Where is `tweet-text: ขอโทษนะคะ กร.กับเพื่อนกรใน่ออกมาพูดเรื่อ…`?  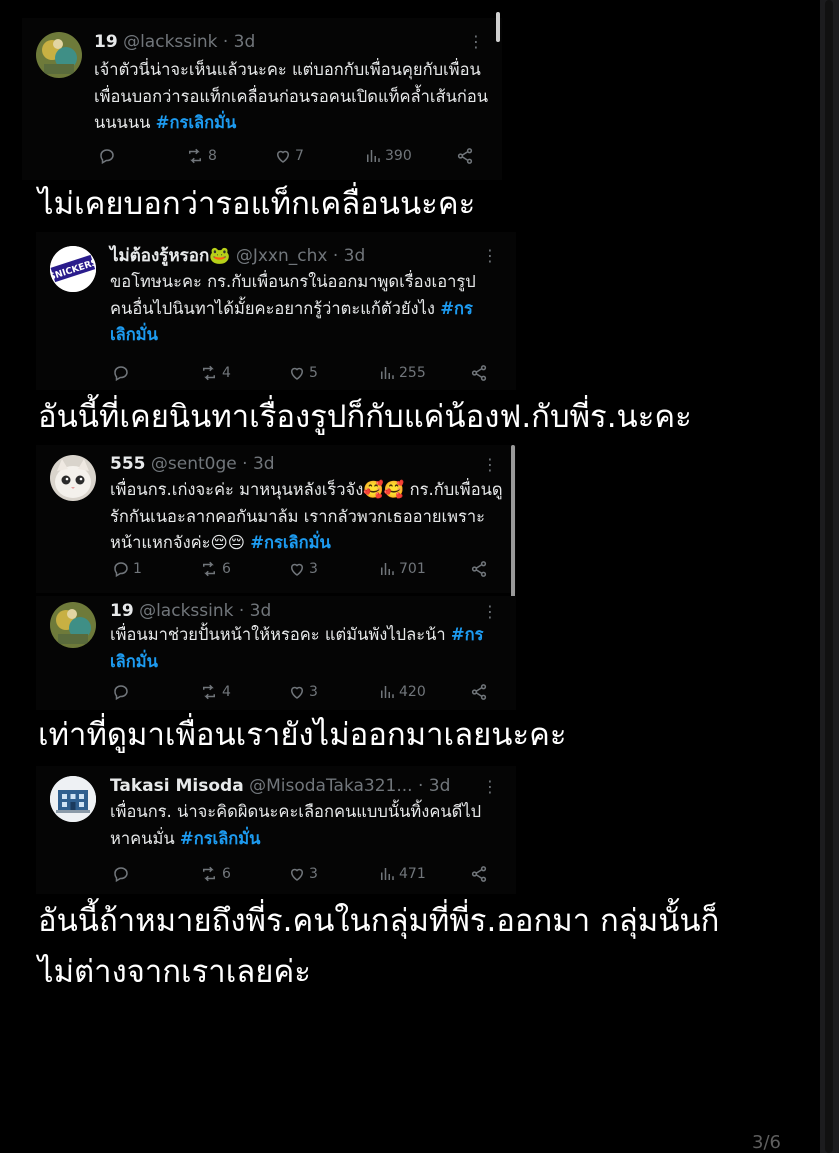 tweet-text: ขอโทษนะคะ กร.กับเพื่อนกรใน่ออกมาพูดเรื่อ… is located at coordinates (293, 295).